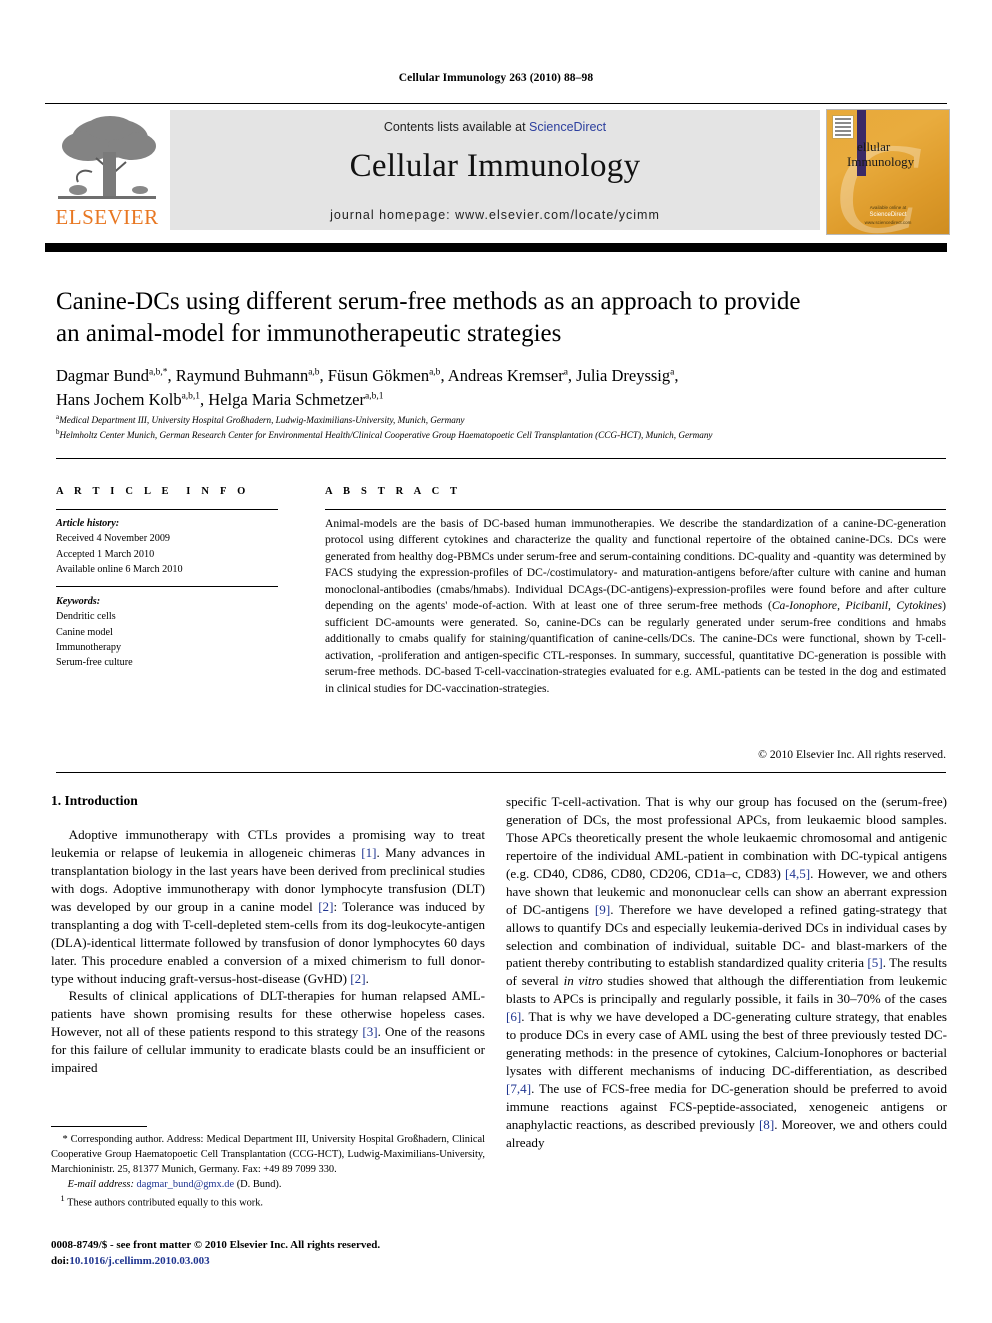 Image resolution: width=992 pixels, height=1323 pixels. Describe the element at coordinates (107, 157) in the screenshot. I see `elsevier-tree-icon` at that location.